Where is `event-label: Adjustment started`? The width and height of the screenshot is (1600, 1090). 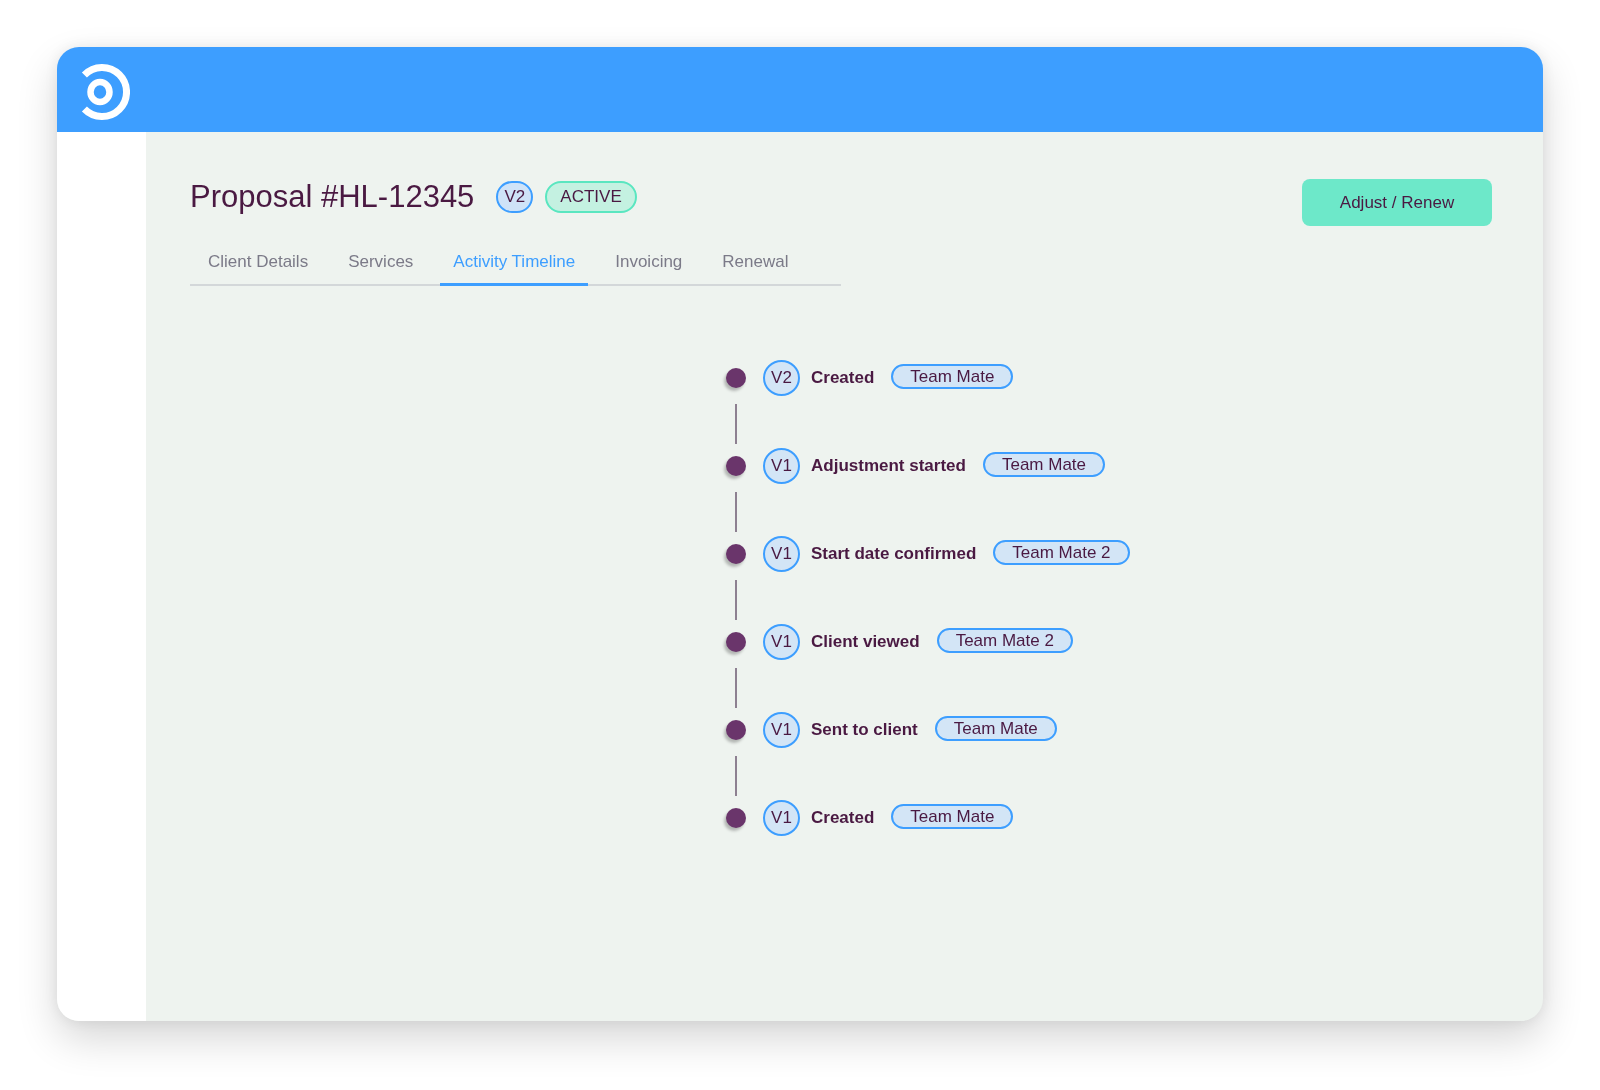
event-label: Adjustment started is located at coordinates (888, 466).